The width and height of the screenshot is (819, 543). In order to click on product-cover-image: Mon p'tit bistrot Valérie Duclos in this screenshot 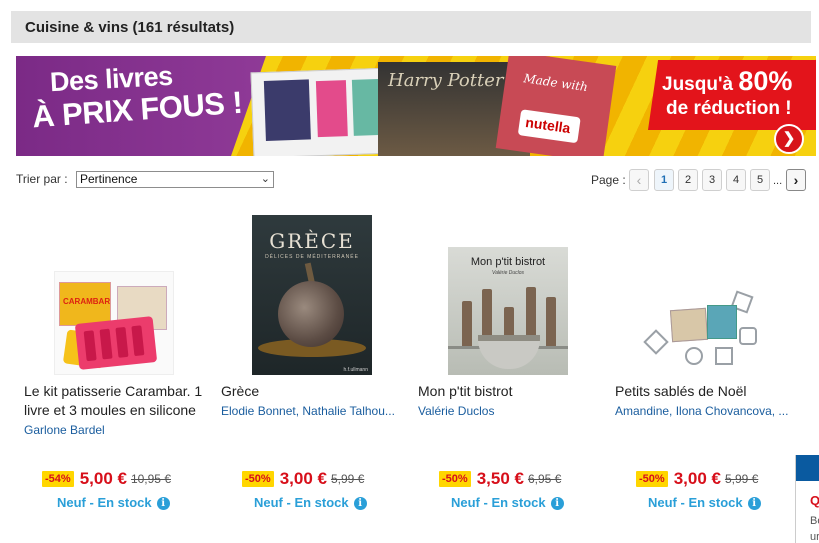, I will do `click(508, 311)`.